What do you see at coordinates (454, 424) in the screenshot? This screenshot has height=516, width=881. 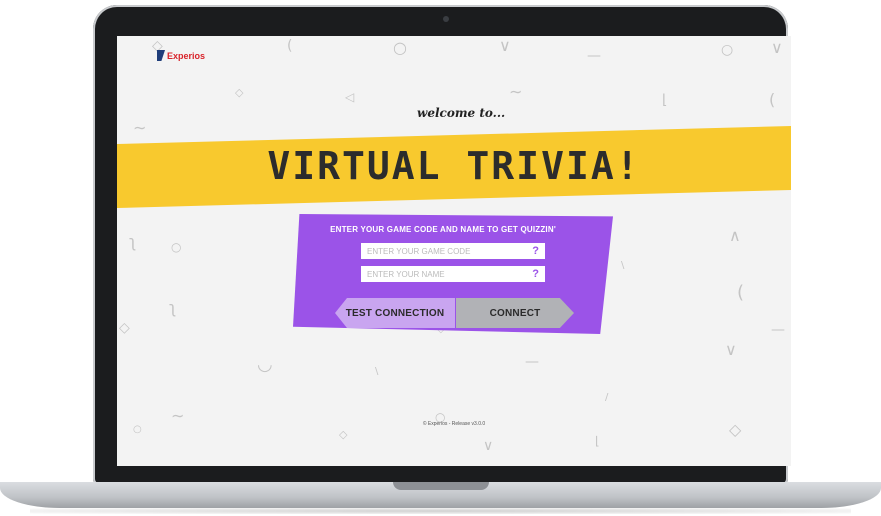 I see `footer-version: © Experios - Release v3.0.0` at bounding box center [454, 424].